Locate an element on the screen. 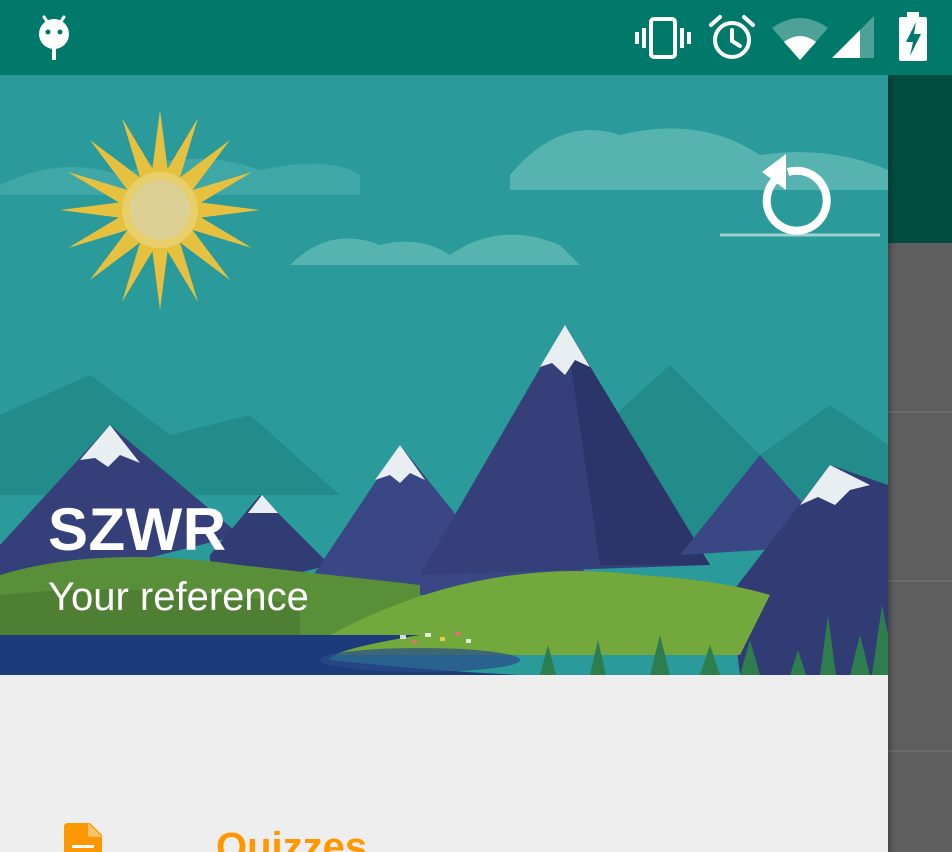  app-toolbar-dimmed is located at coordinates (920, 159).